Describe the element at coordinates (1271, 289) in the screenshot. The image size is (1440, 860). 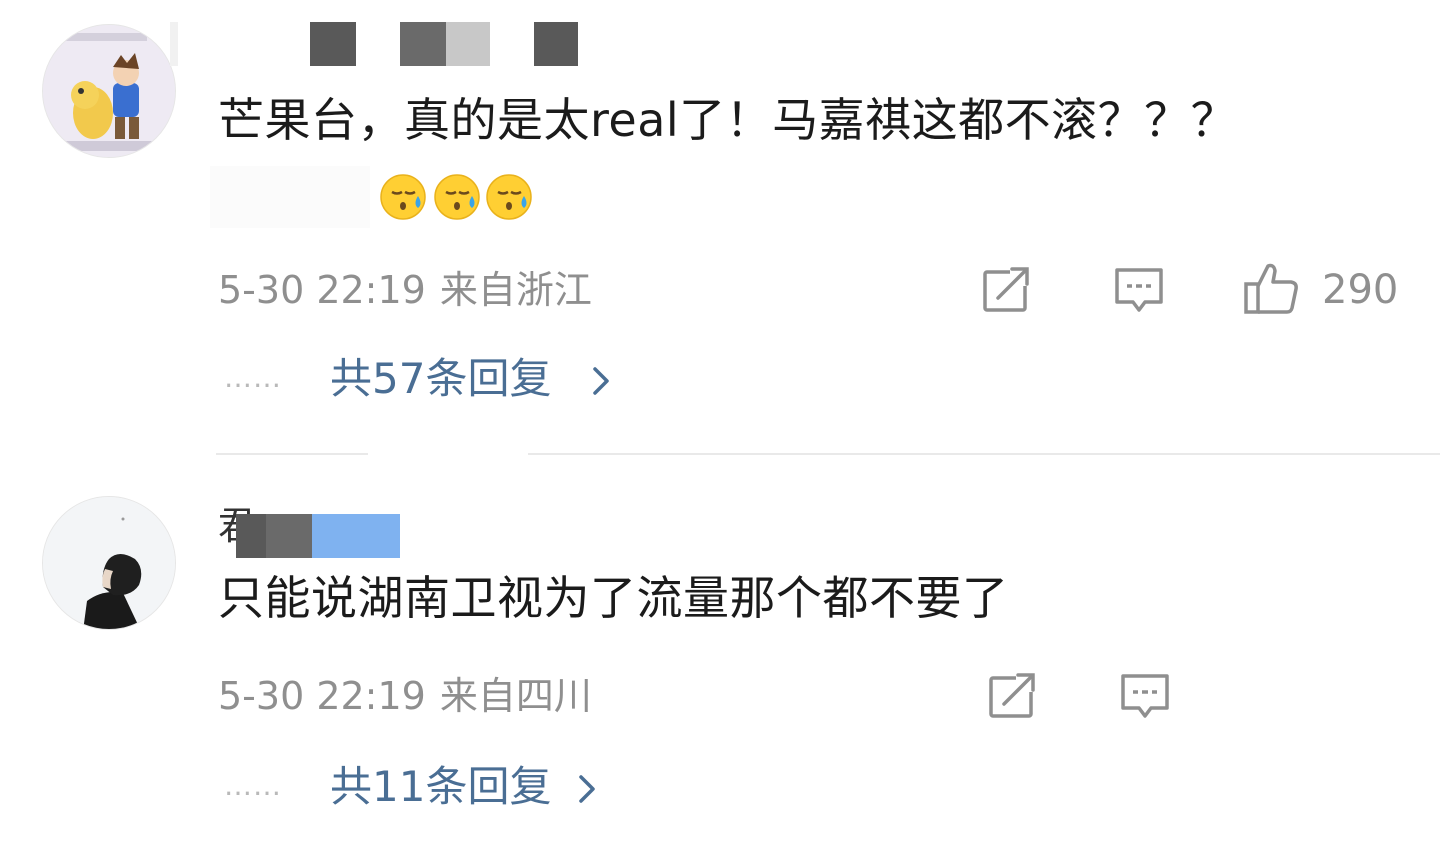
I see `like-icon` at that location.